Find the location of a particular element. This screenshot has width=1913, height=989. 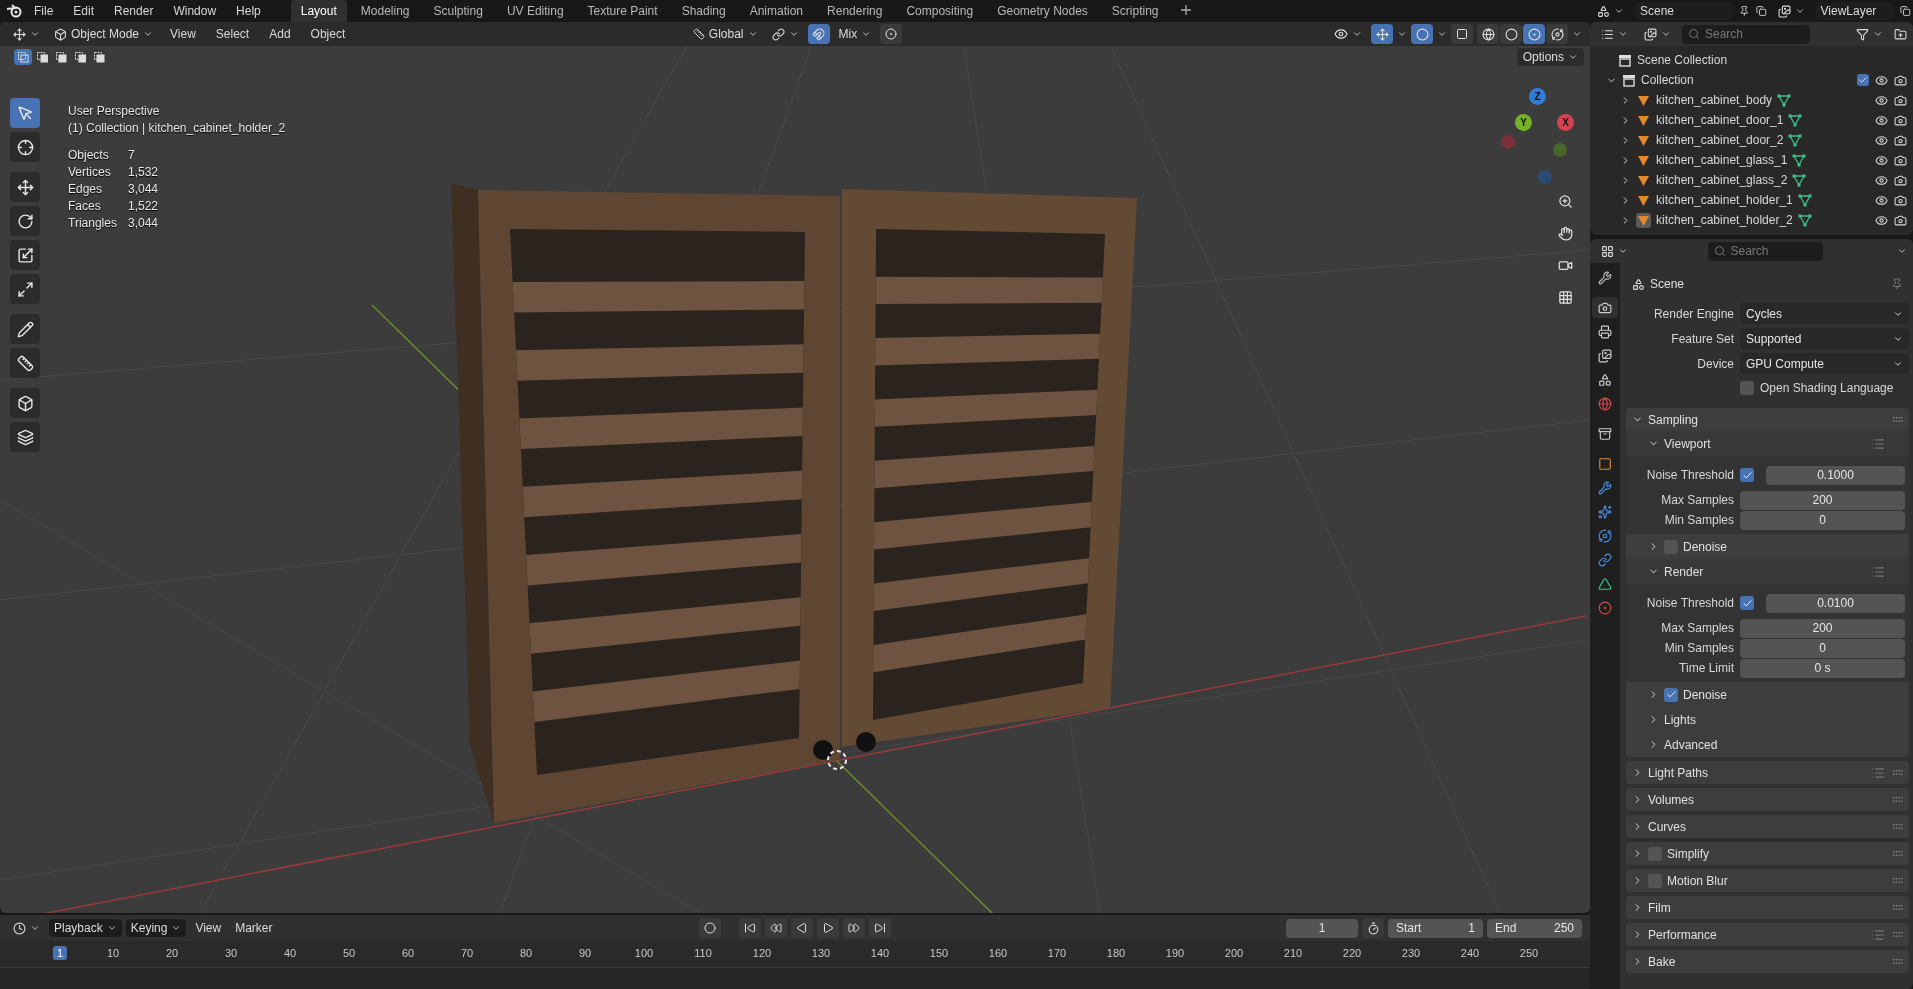

panel-title: Film is located at coordinates (1659, 907).